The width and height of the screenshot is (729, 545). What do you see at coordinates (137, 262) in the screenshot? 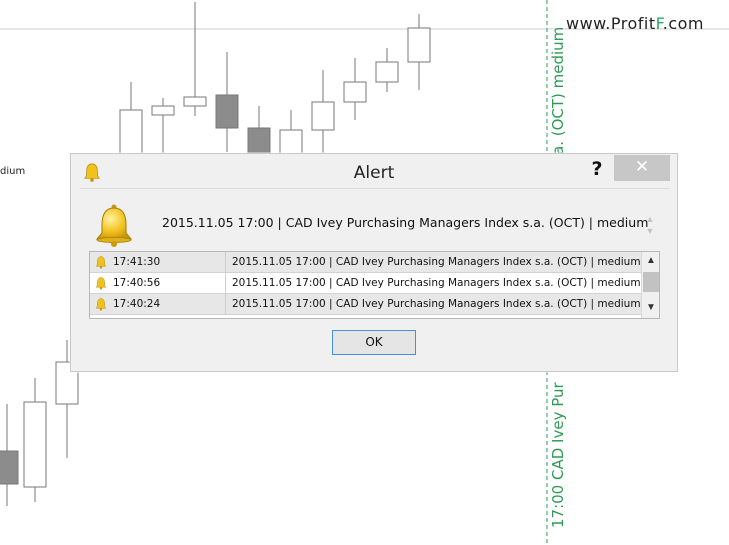
I see `alert-time: 17:41:30` at bounding box center [137, 262].